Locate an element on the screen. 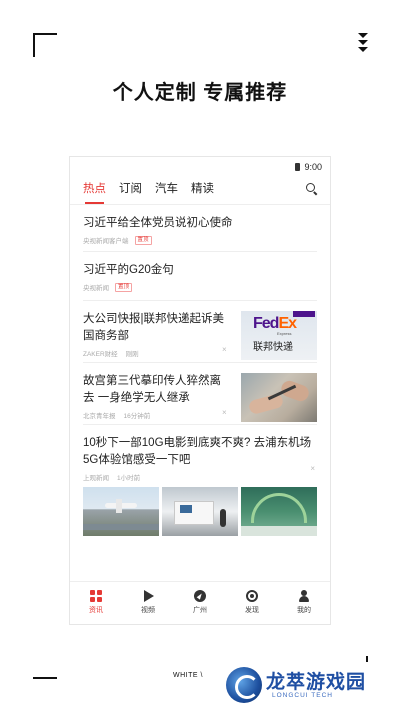 Image resolution: width=400 pixels, height=711 pixels. watermark-title: 龙萃游戏园 is located at coordinates (316, 682).